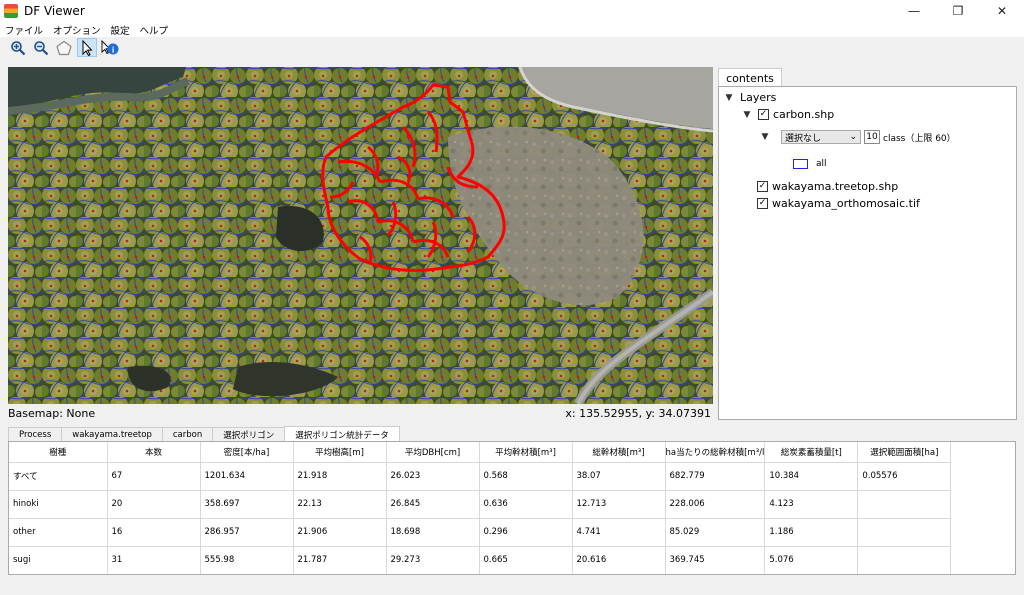  I want to click on menu-help: ヘルプ, so click(154, 30).